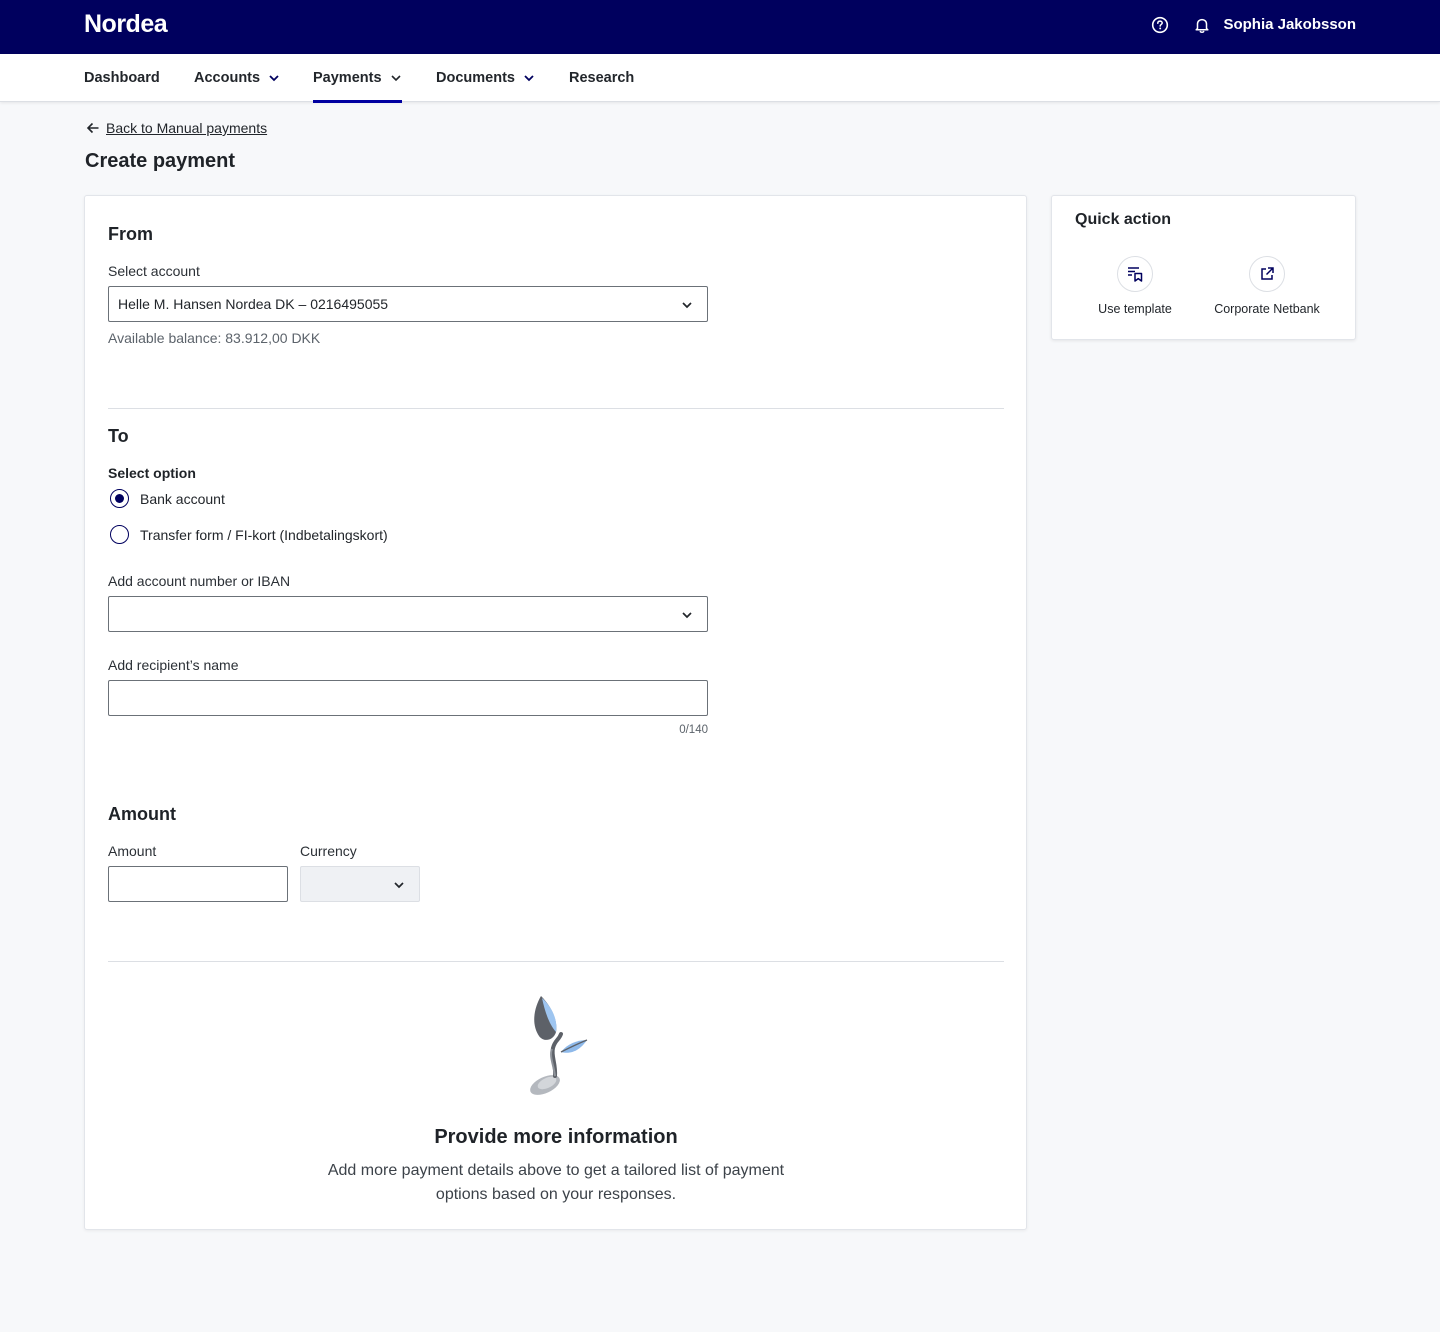 The height and width of the screenshot is (1332, 1440). Describe the element at coordinates (132, 851) in the screenshot. I see `amount-label: Amount` at that location.